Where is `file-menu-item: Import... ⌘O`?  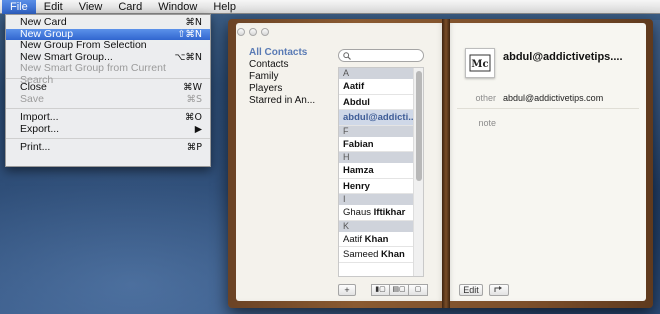 file-menu-item: Import... ⌘O is located at coordinates (108, 118).